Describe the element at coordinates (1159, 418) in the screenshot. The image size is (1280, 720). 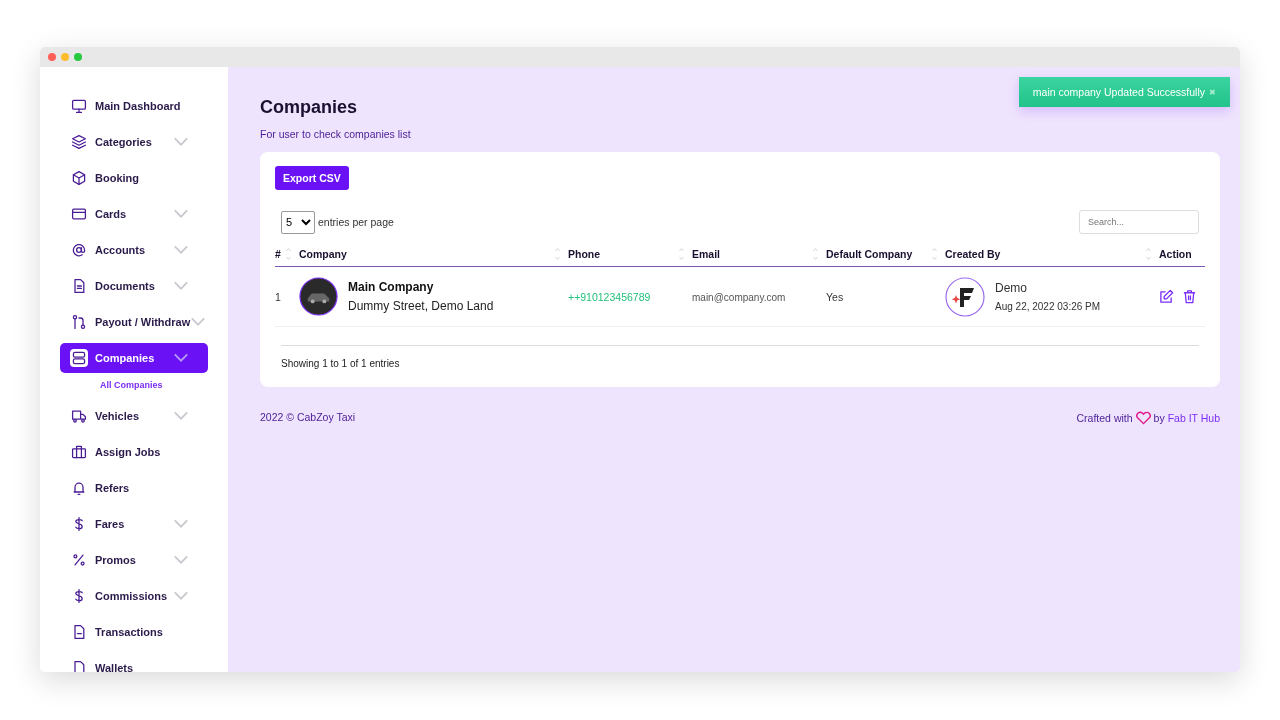
I see `by-text: by` at that location.